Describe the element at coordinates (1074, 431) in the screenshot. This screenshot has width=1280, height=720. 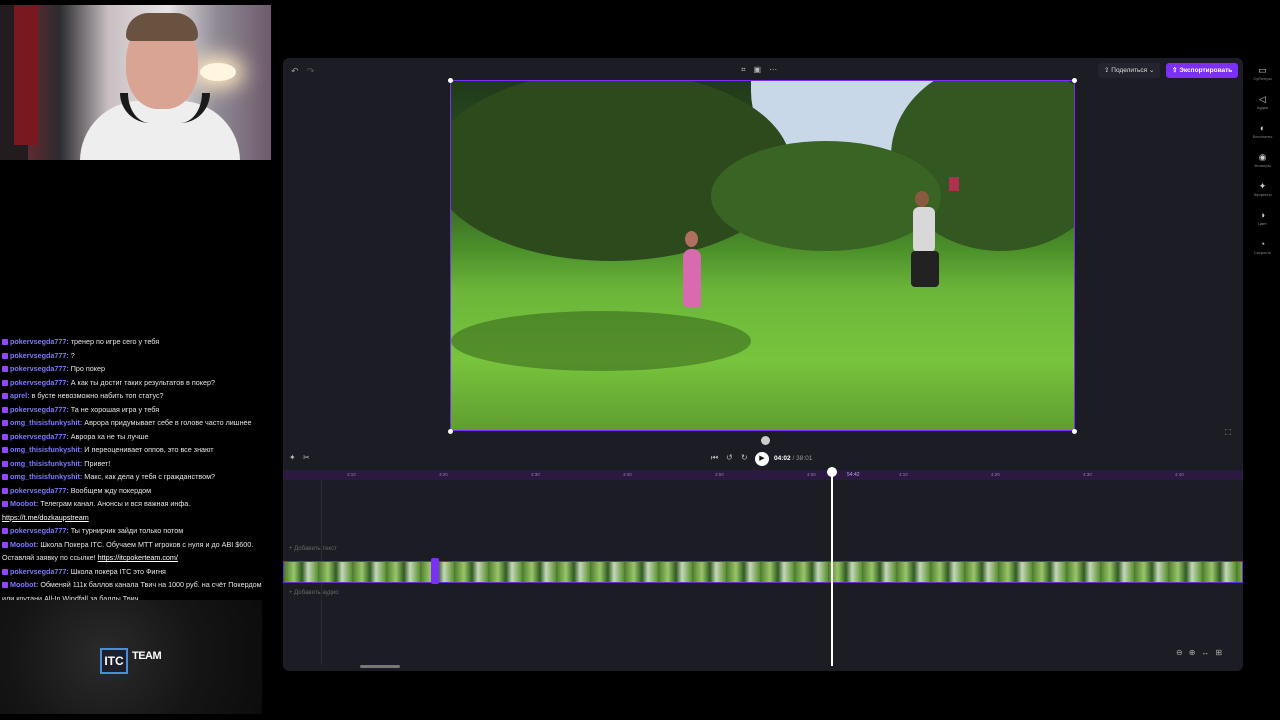
I see `resize-handle-br` at that location.